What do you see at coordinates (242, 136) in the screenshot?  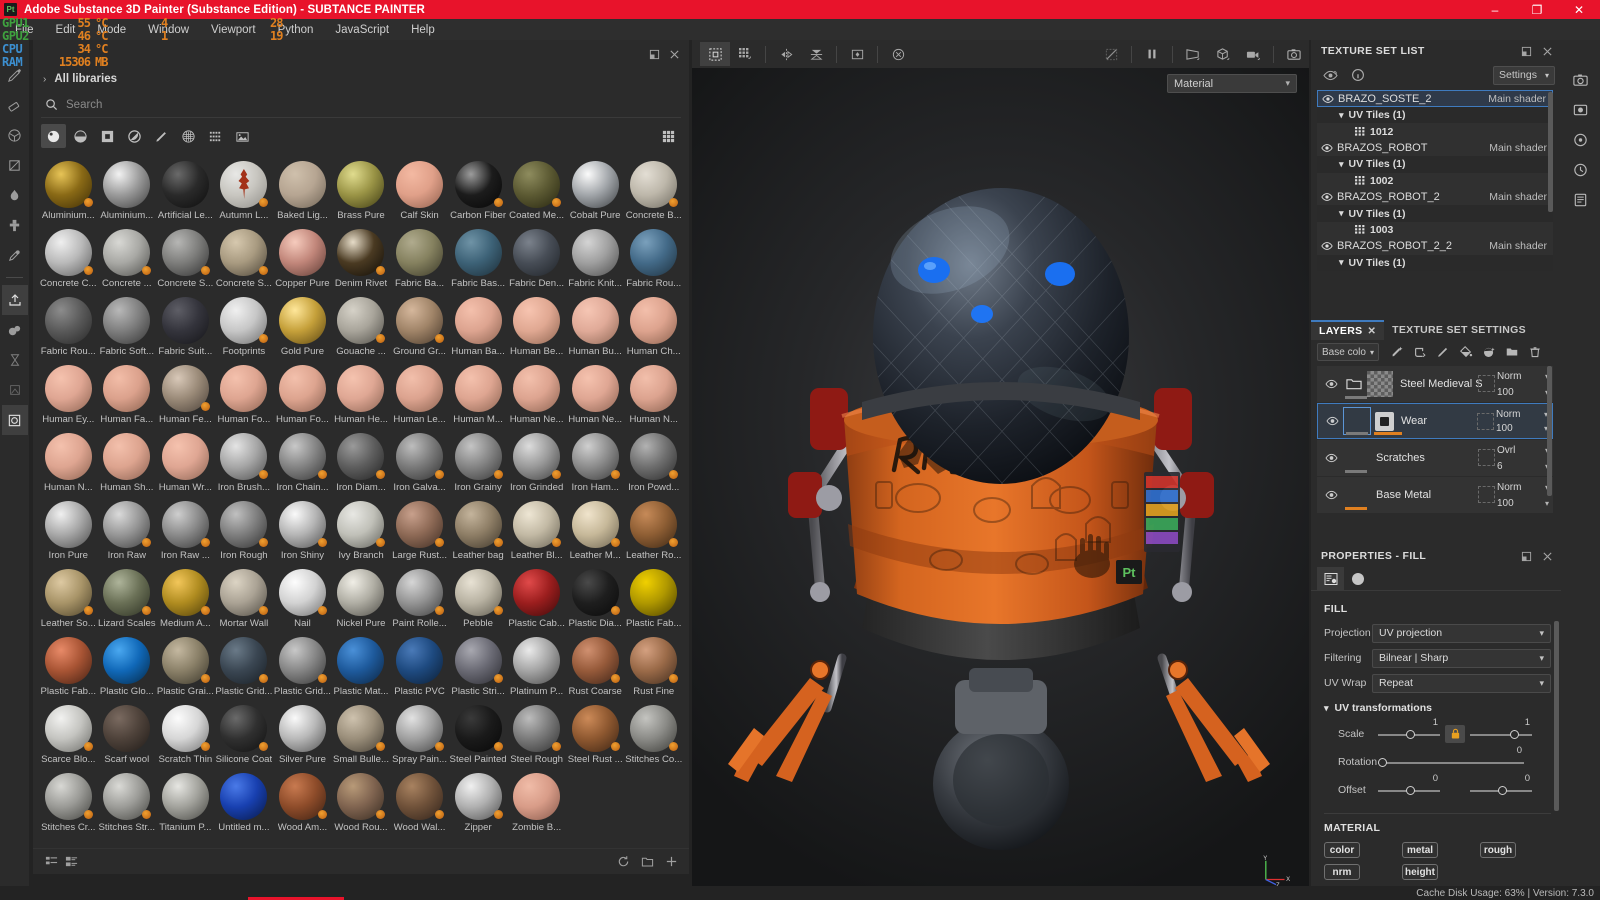 I see `environments-filter-icon` at bounding box center [242, 136].